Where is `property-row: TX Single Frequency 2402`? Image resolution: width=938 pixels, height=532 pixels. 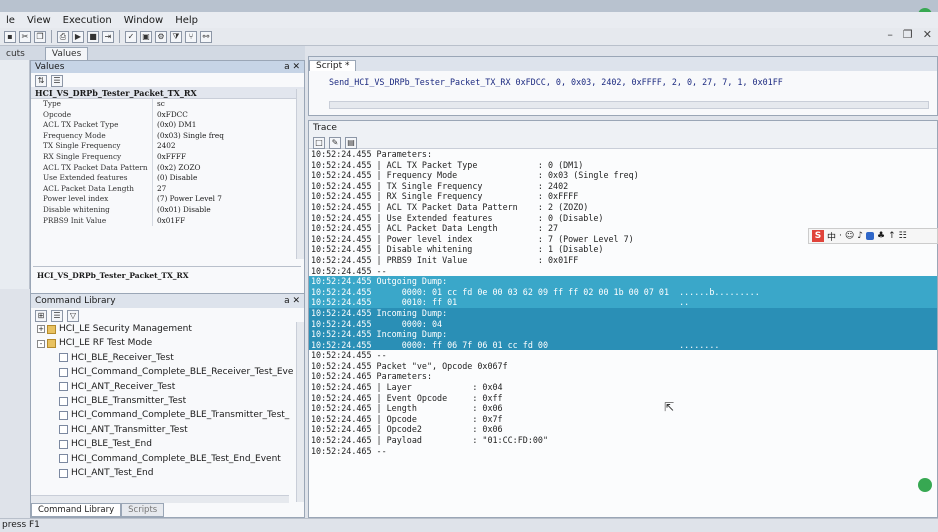
property-row: TX Single Frequency 2402 is located at coordinates (167, 146).